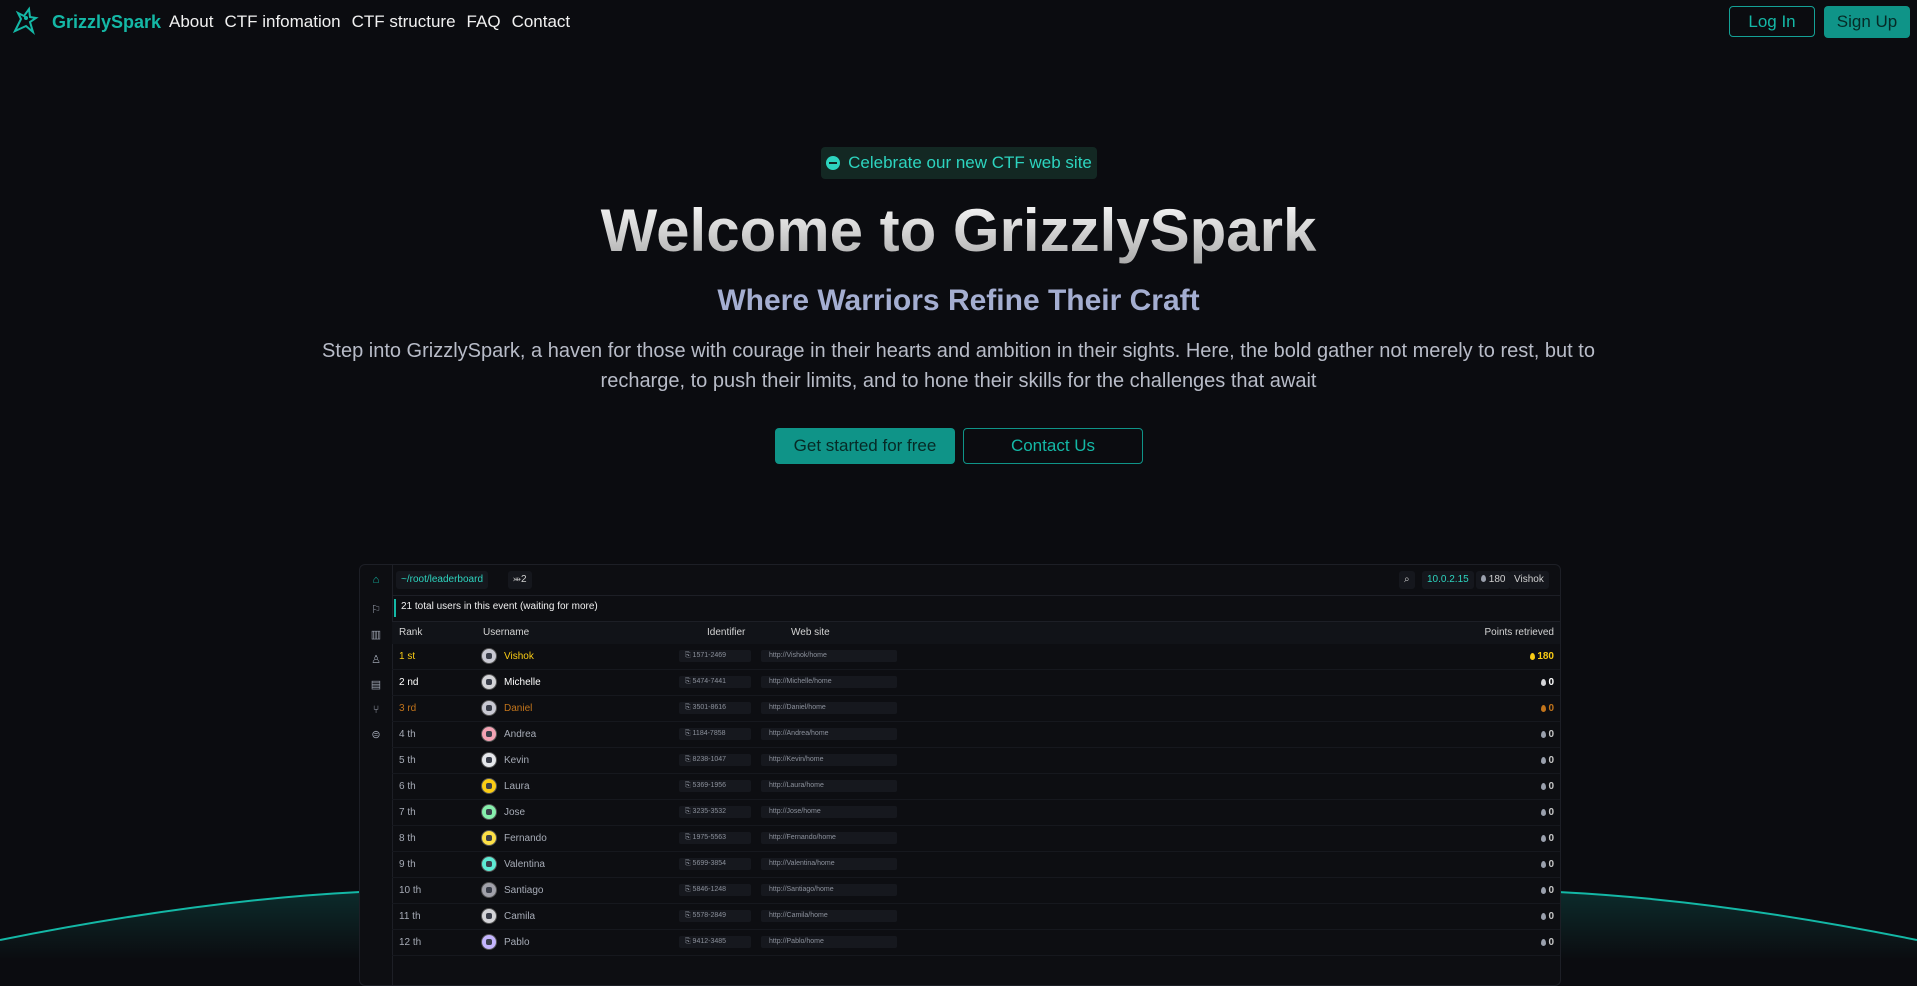 Image resolution: width=1917 pixels, height=986 pixels. What do you see at coordinates (976, 709) in the screenshot?
I see `table-row: 3 rd Daniel ⎘ 3501-8616 http://Daniel/home 0` at bounding box center [976, 709].